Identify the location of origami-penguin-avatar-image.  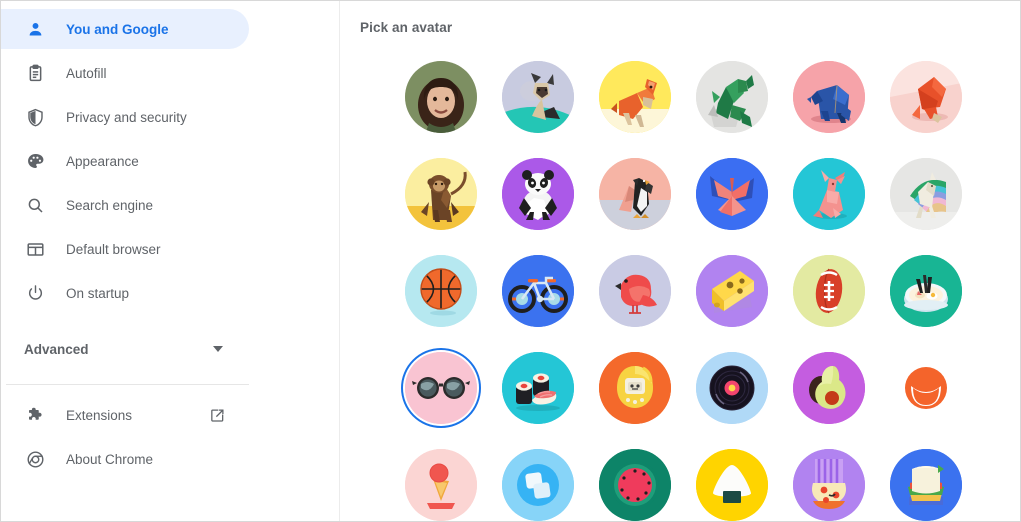
(634, 193).